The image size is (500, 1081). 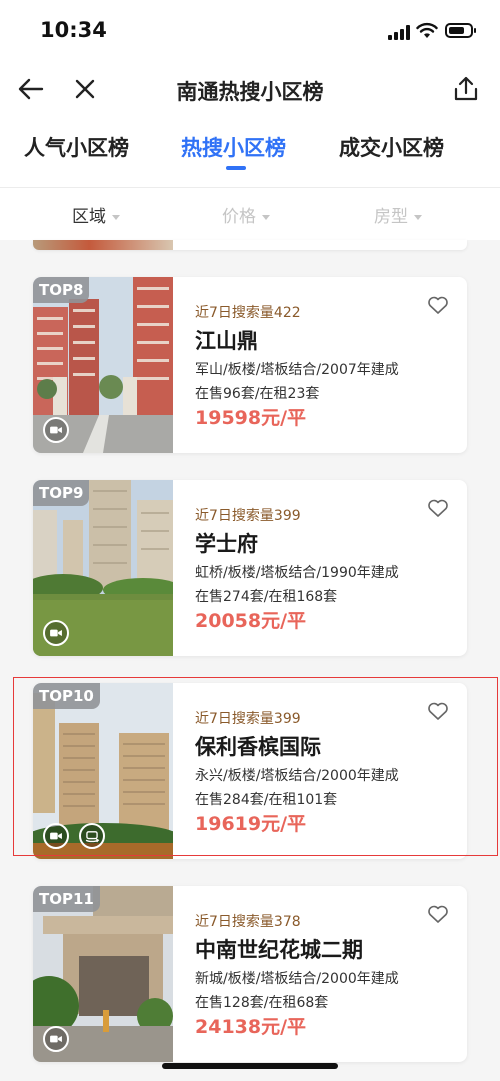 I want to click on listing-photo: TOP8, so click(x=103, y=365).